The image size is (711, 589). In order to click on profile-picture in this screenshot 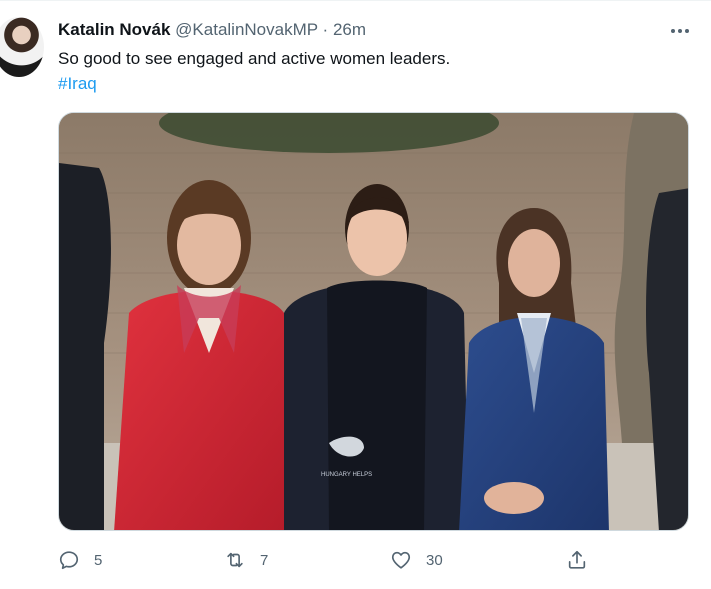, I will do `click(22, 47)`.